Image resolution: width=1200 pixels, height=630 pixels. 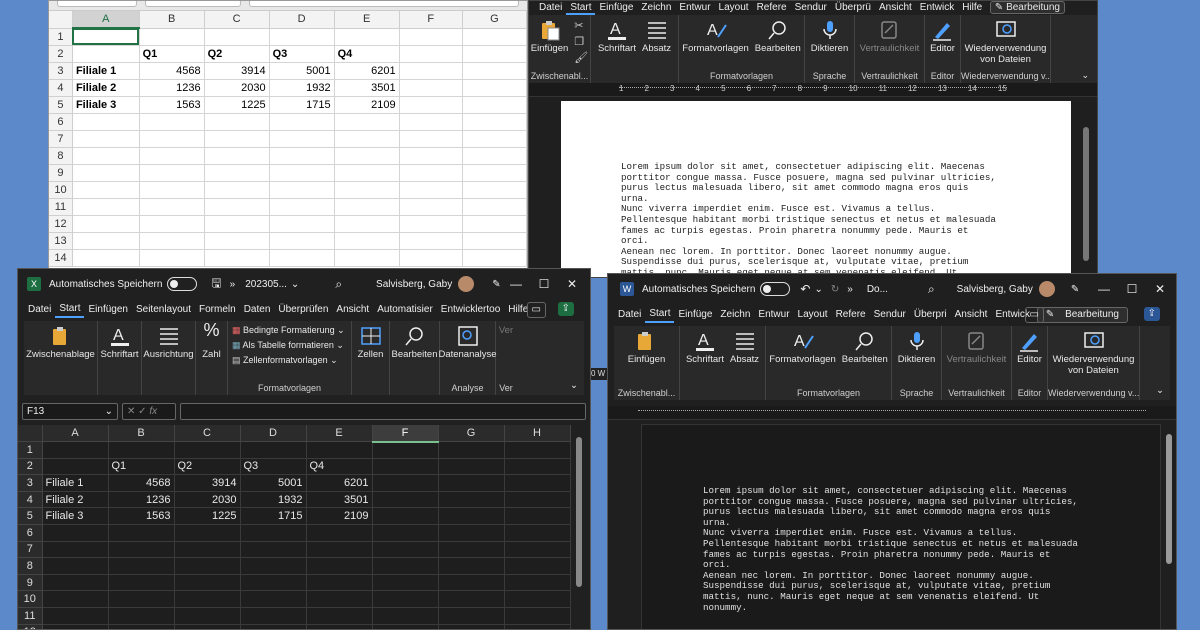 I want to click on name-box, so click(x=97, y=4).